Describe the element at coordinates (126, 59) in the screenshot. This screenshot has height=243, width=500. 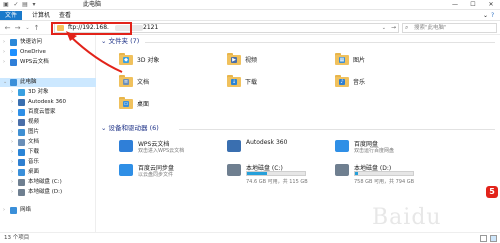
I see `folder-icon: ◆` at that location.